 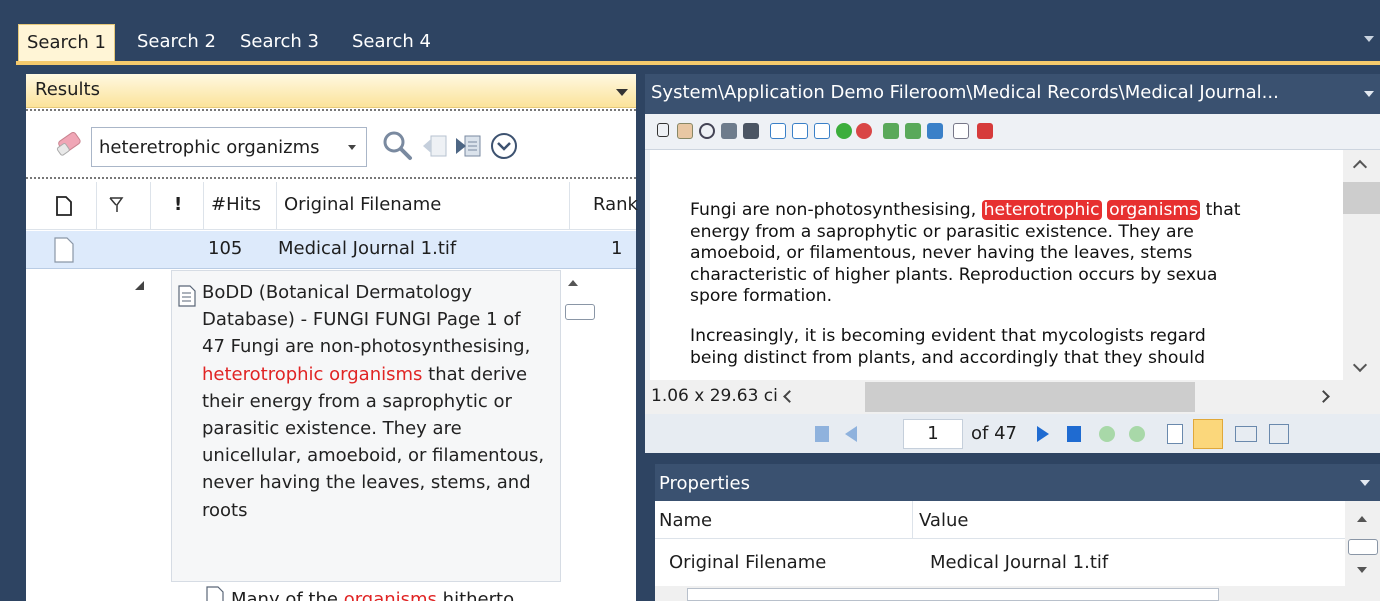 What do you see at coordinates (1208, 434) in the screenshot?
I see `continuous-view-icon` at bounding box center [1208, 434].